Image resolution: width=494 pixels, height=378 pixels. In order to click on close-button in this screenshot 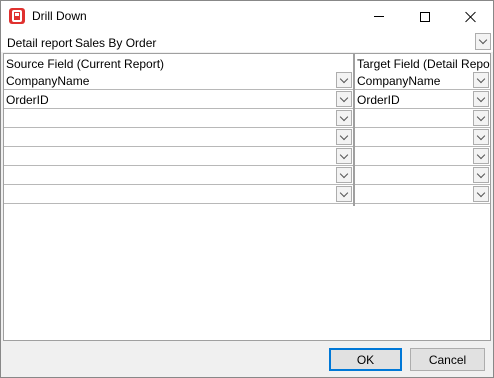, I will do `click(471, 16)`.